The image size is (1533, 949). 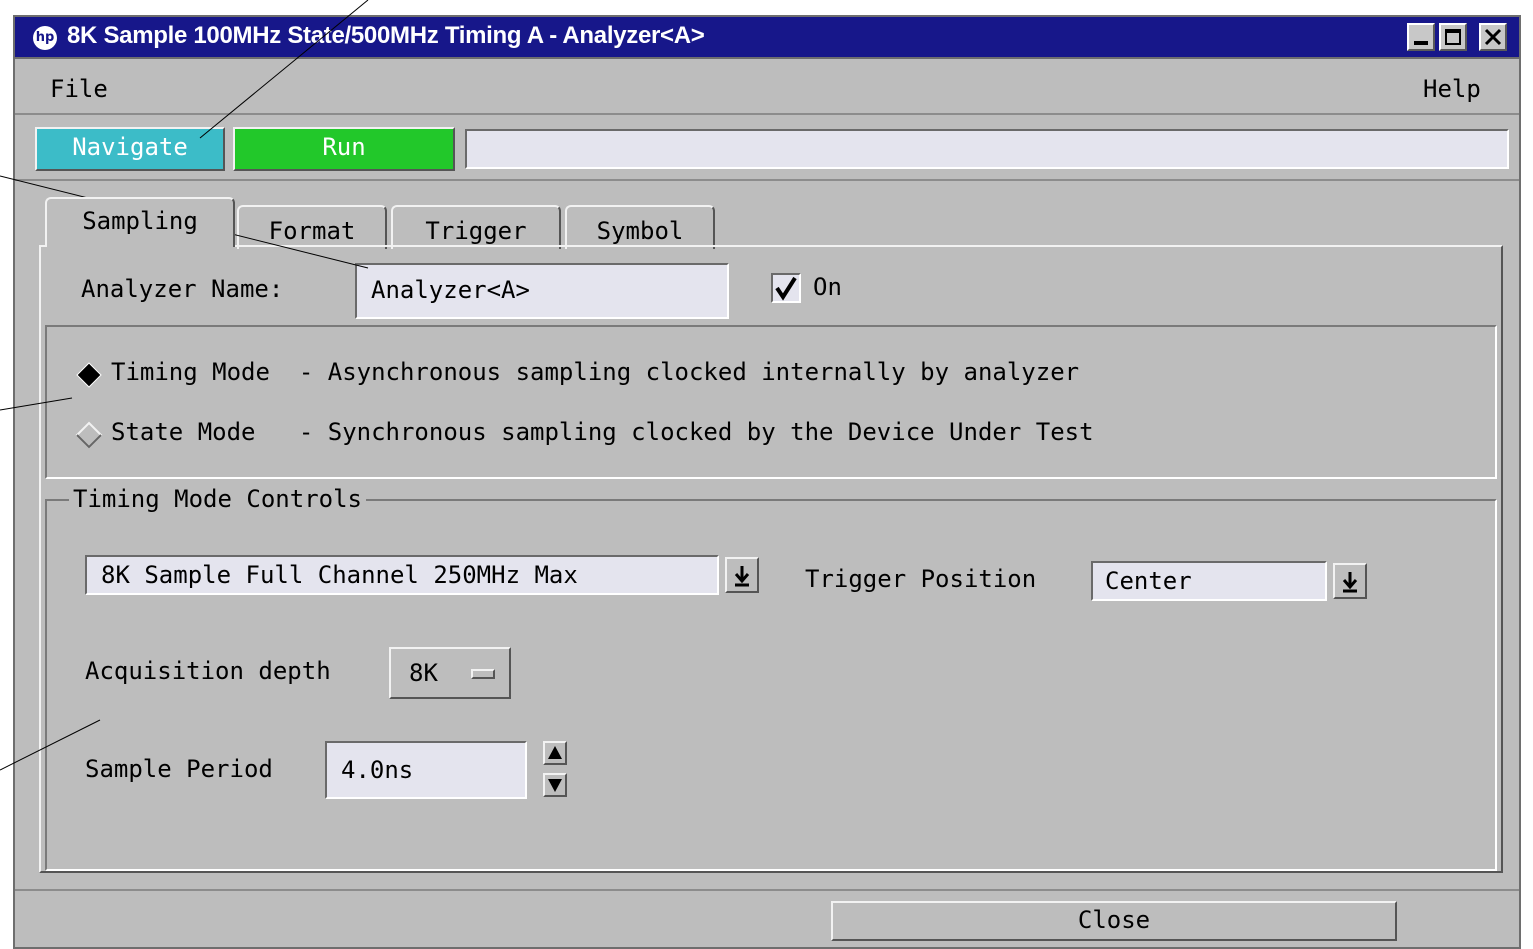 What do you see at coordinates (1114, 921) in the screenshot?
I see `close-button: Close` at bounding box center [1114, 921].